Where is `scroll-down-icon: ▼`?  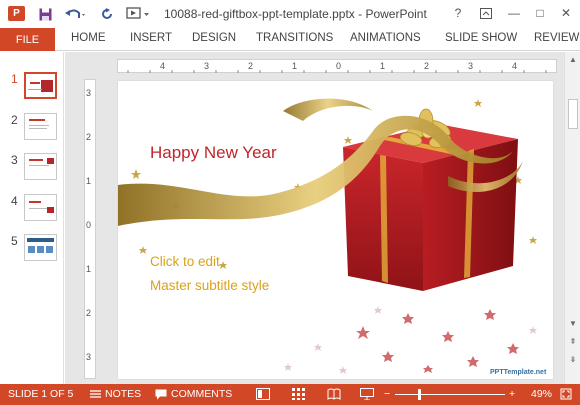
scroll-down-icon: ▼ is located at coordinates (572, 323).